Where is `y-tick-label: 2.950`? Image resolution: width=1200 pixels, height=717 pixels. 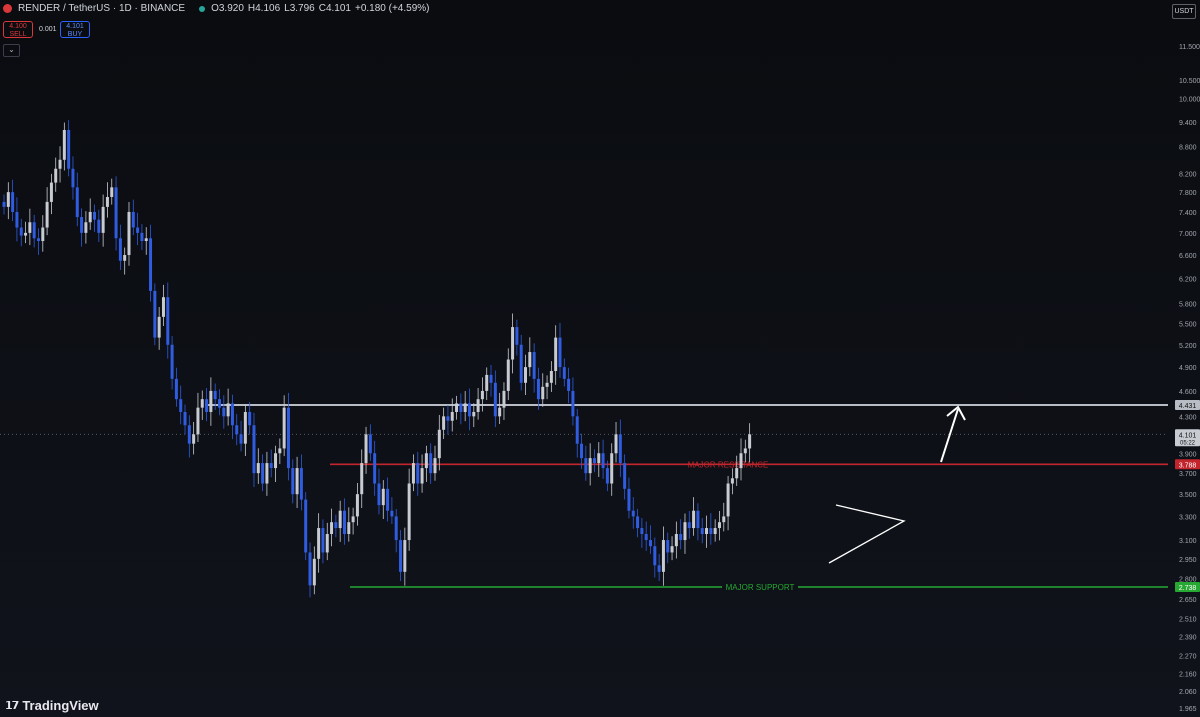 y-tick-label: 2.950 is located at coordinates (1188, 560).